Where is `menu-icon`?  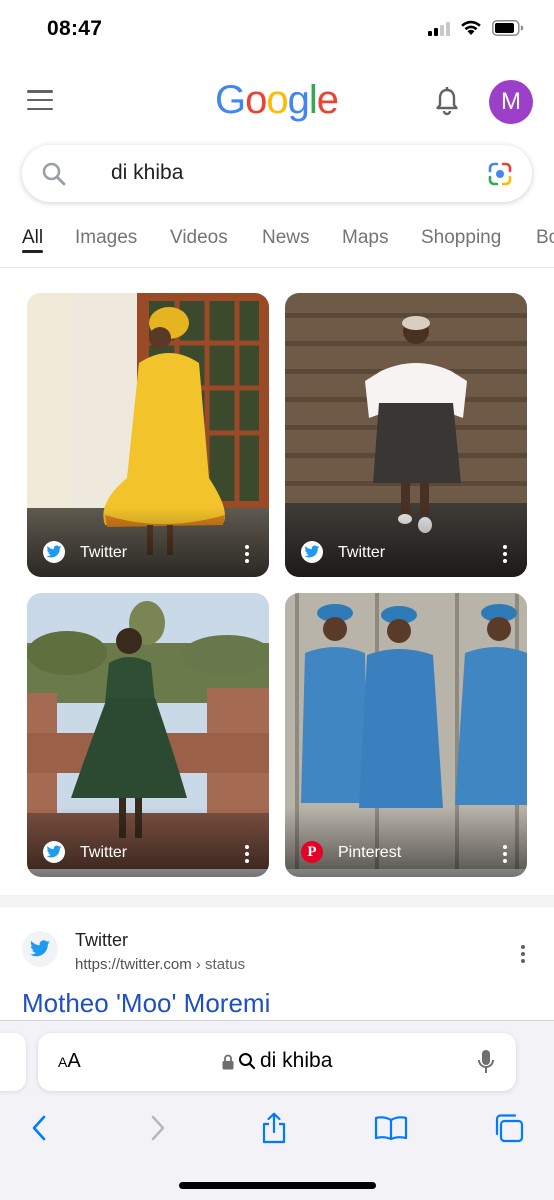
menu-icon is located at coordinates (40, 100).